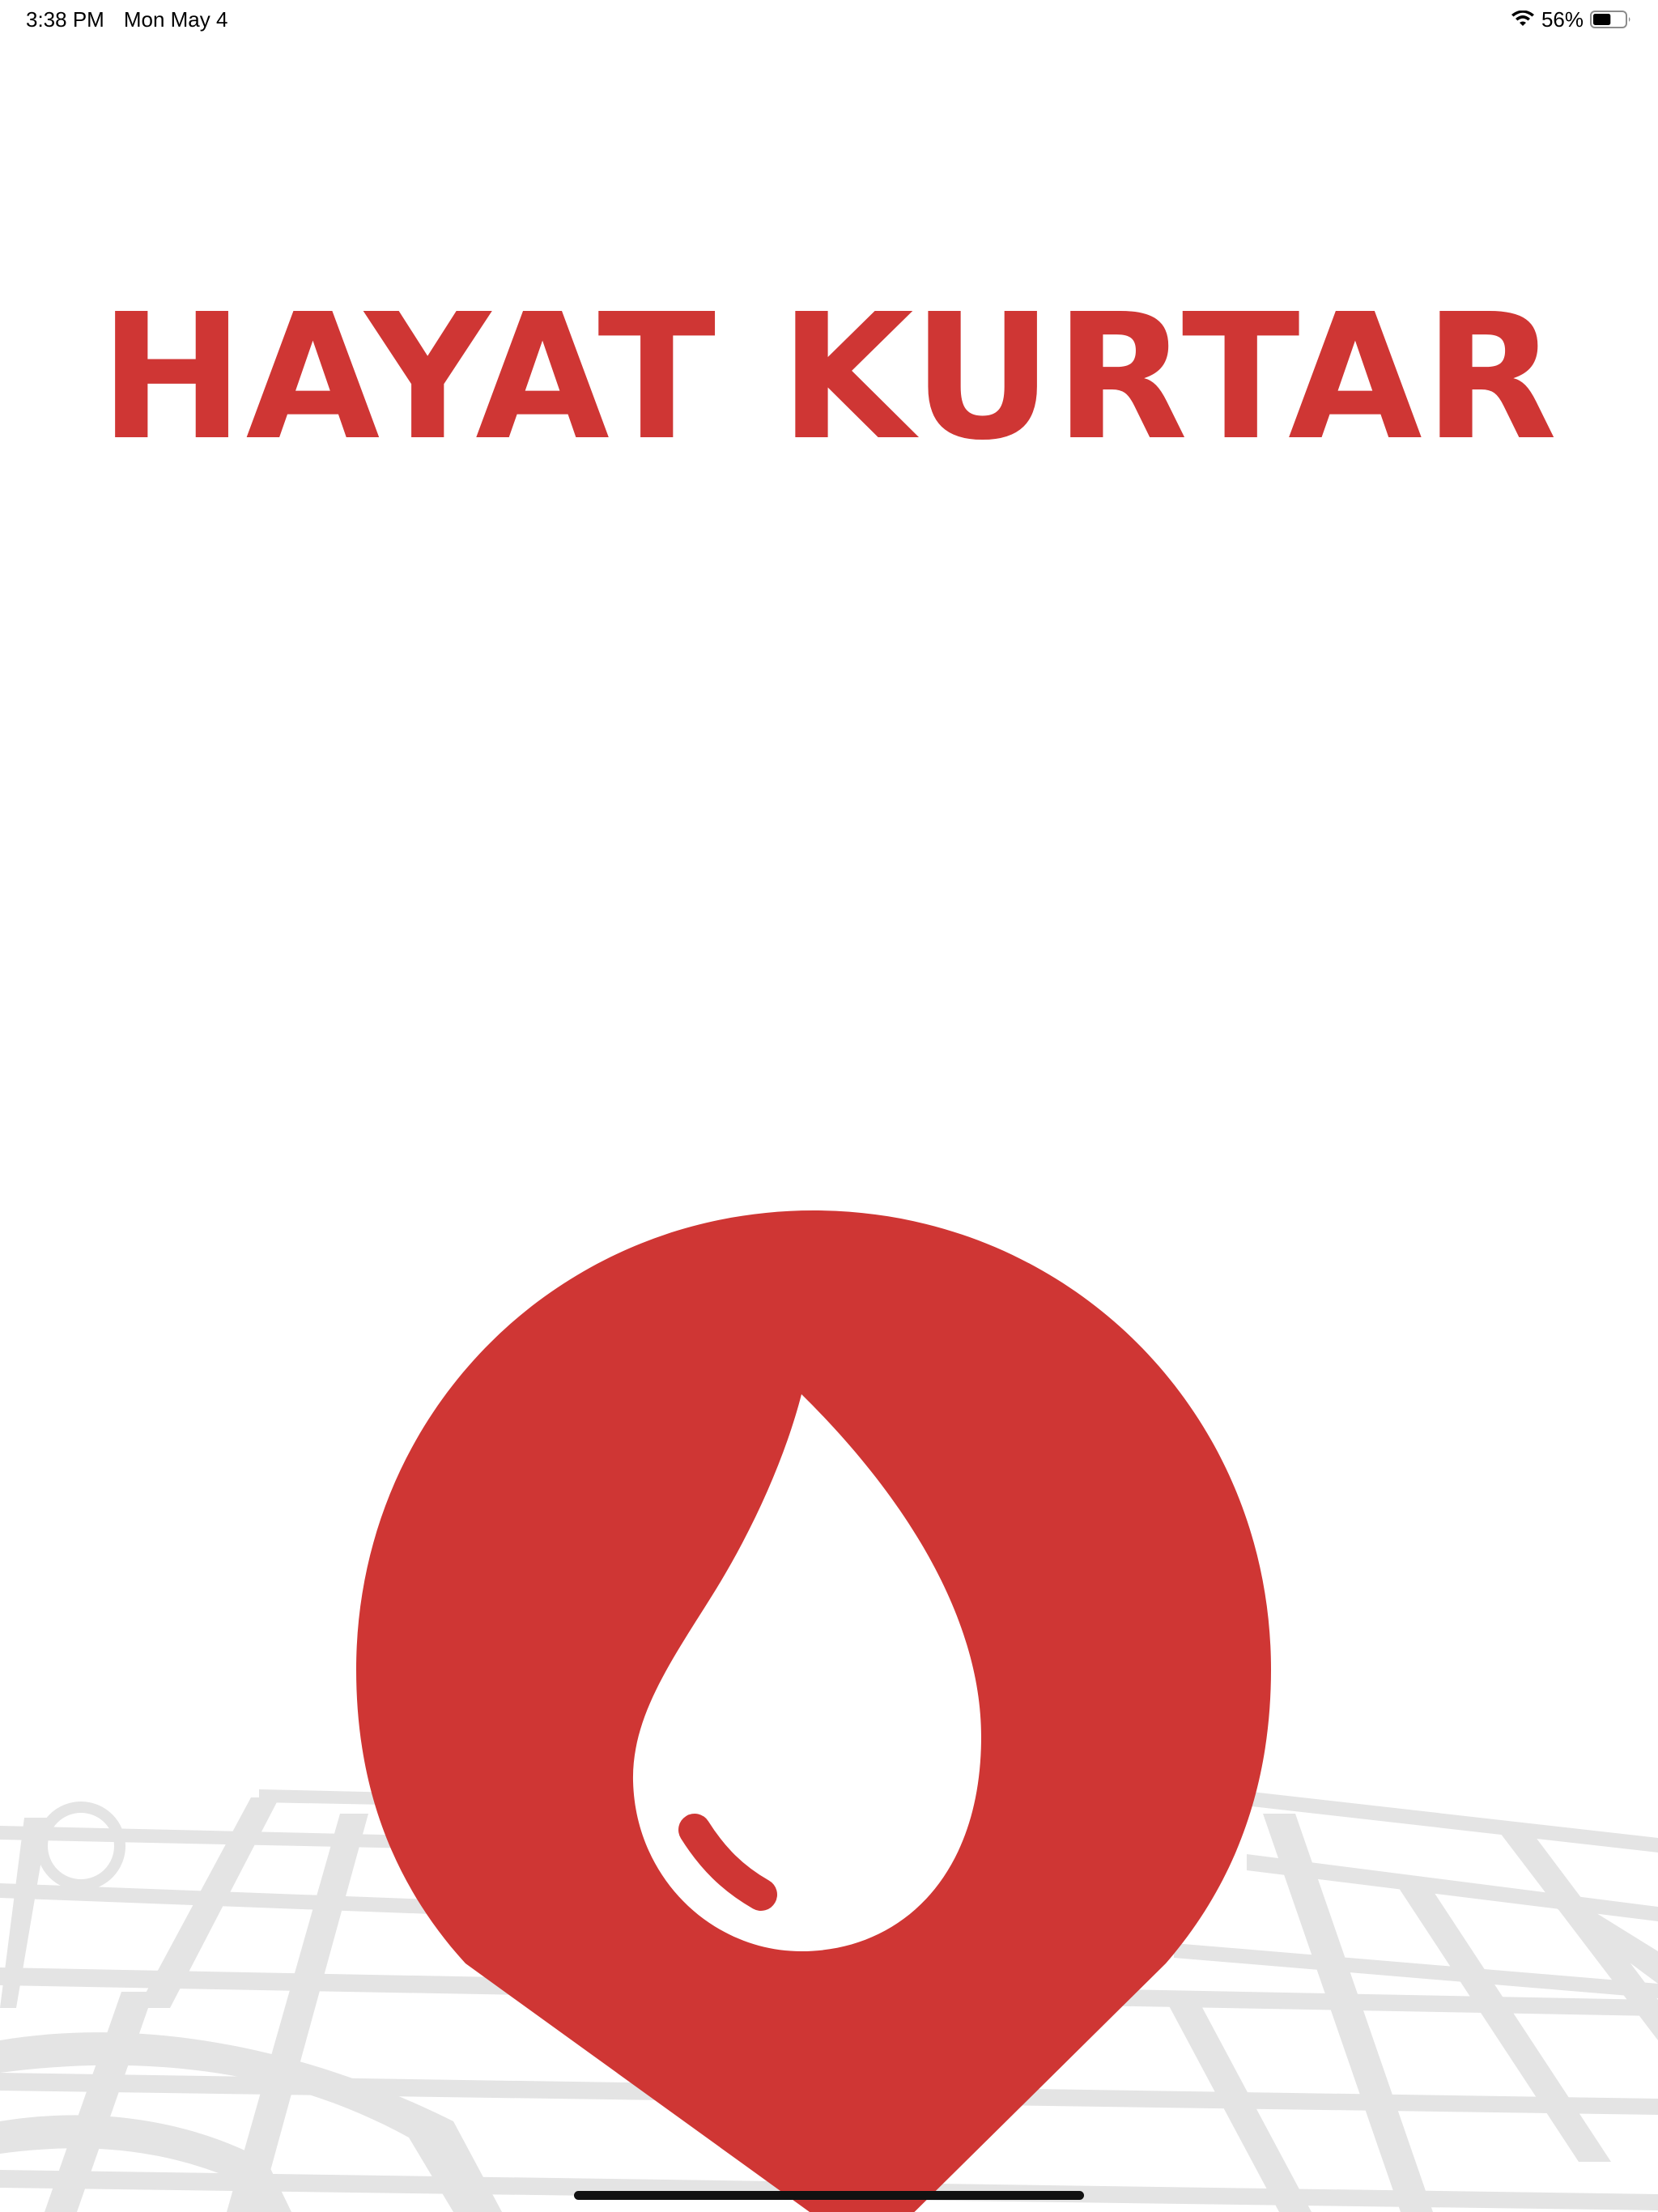  What do you see at coordinates (175, 19) in the screenshot?
I see `status-date: Mon May 4` at bounding box center [175, 19].